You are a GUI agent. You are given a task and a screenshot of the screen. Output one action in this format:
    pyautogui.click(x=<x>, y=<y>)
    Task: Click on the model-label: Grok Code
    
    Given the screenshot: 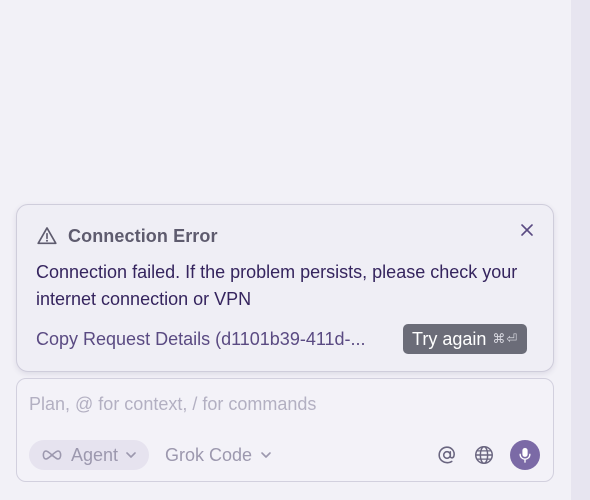 What is the action you would take?
    pyautogui.click(x=209, y=454)
    